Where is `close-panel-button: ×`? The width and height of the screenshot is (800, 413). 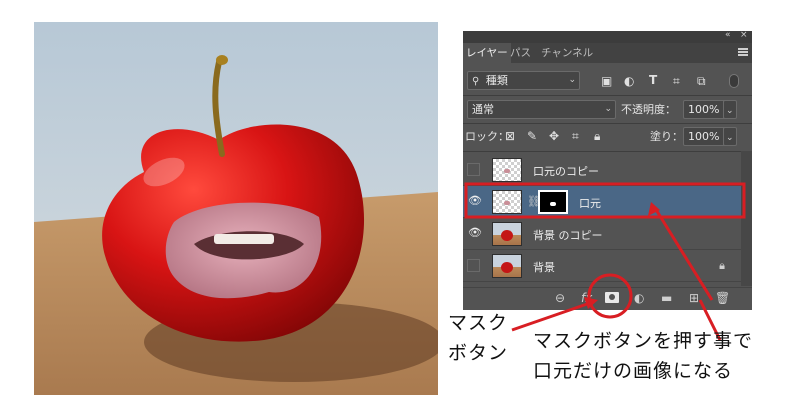
close-panel-button: × is located at coordinates (744, 35).